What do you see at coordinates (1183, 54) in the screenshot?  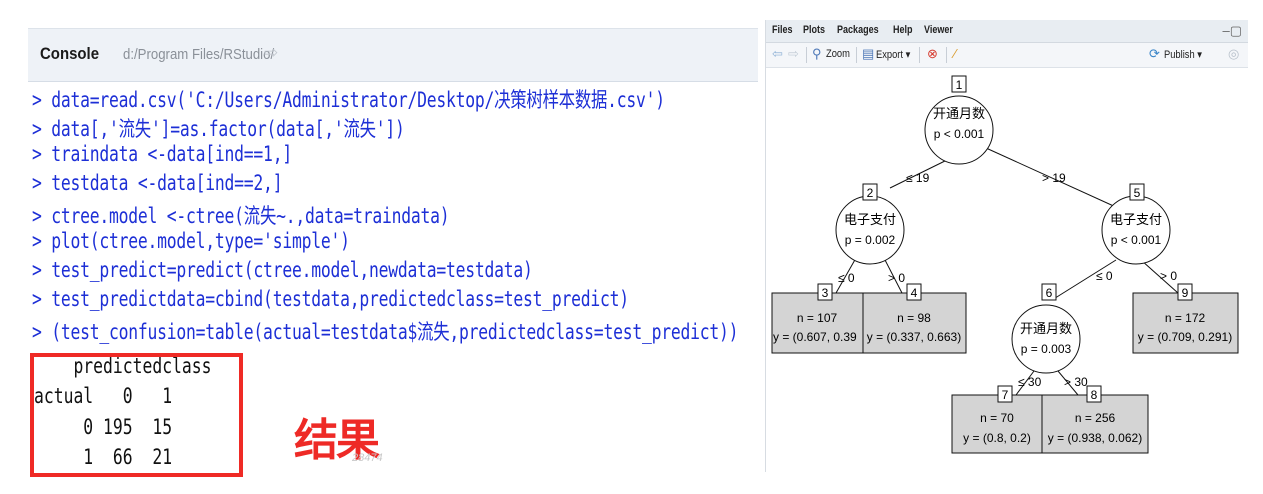 I see `publish-button: Publish ▾` at bounding box center [1183, 54].